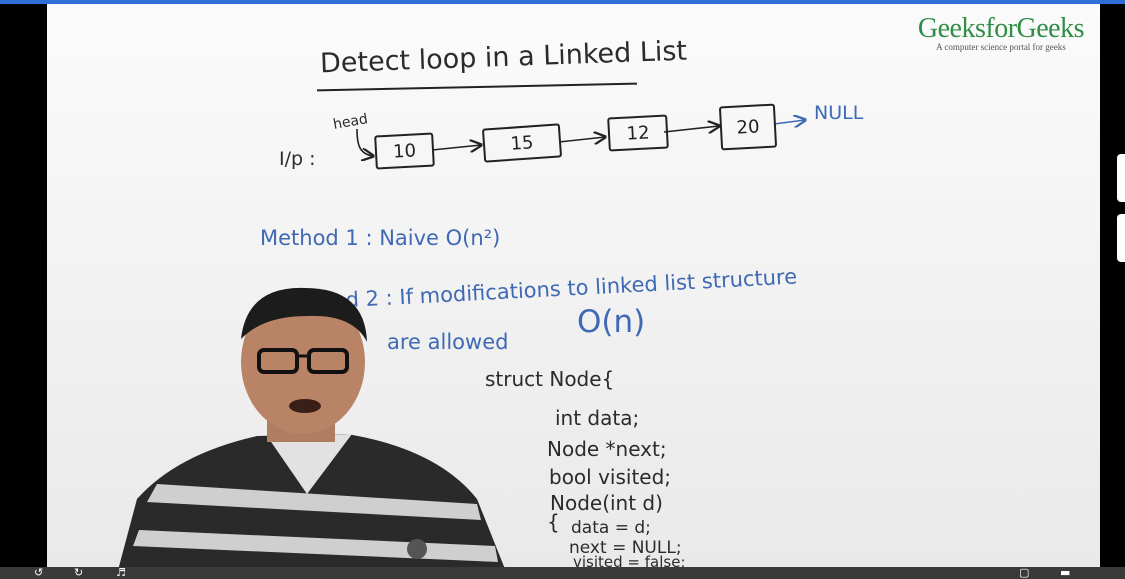 This screenshot has width=1125, height=579. I want to click on code-line: data = d;, so click(611, 528).